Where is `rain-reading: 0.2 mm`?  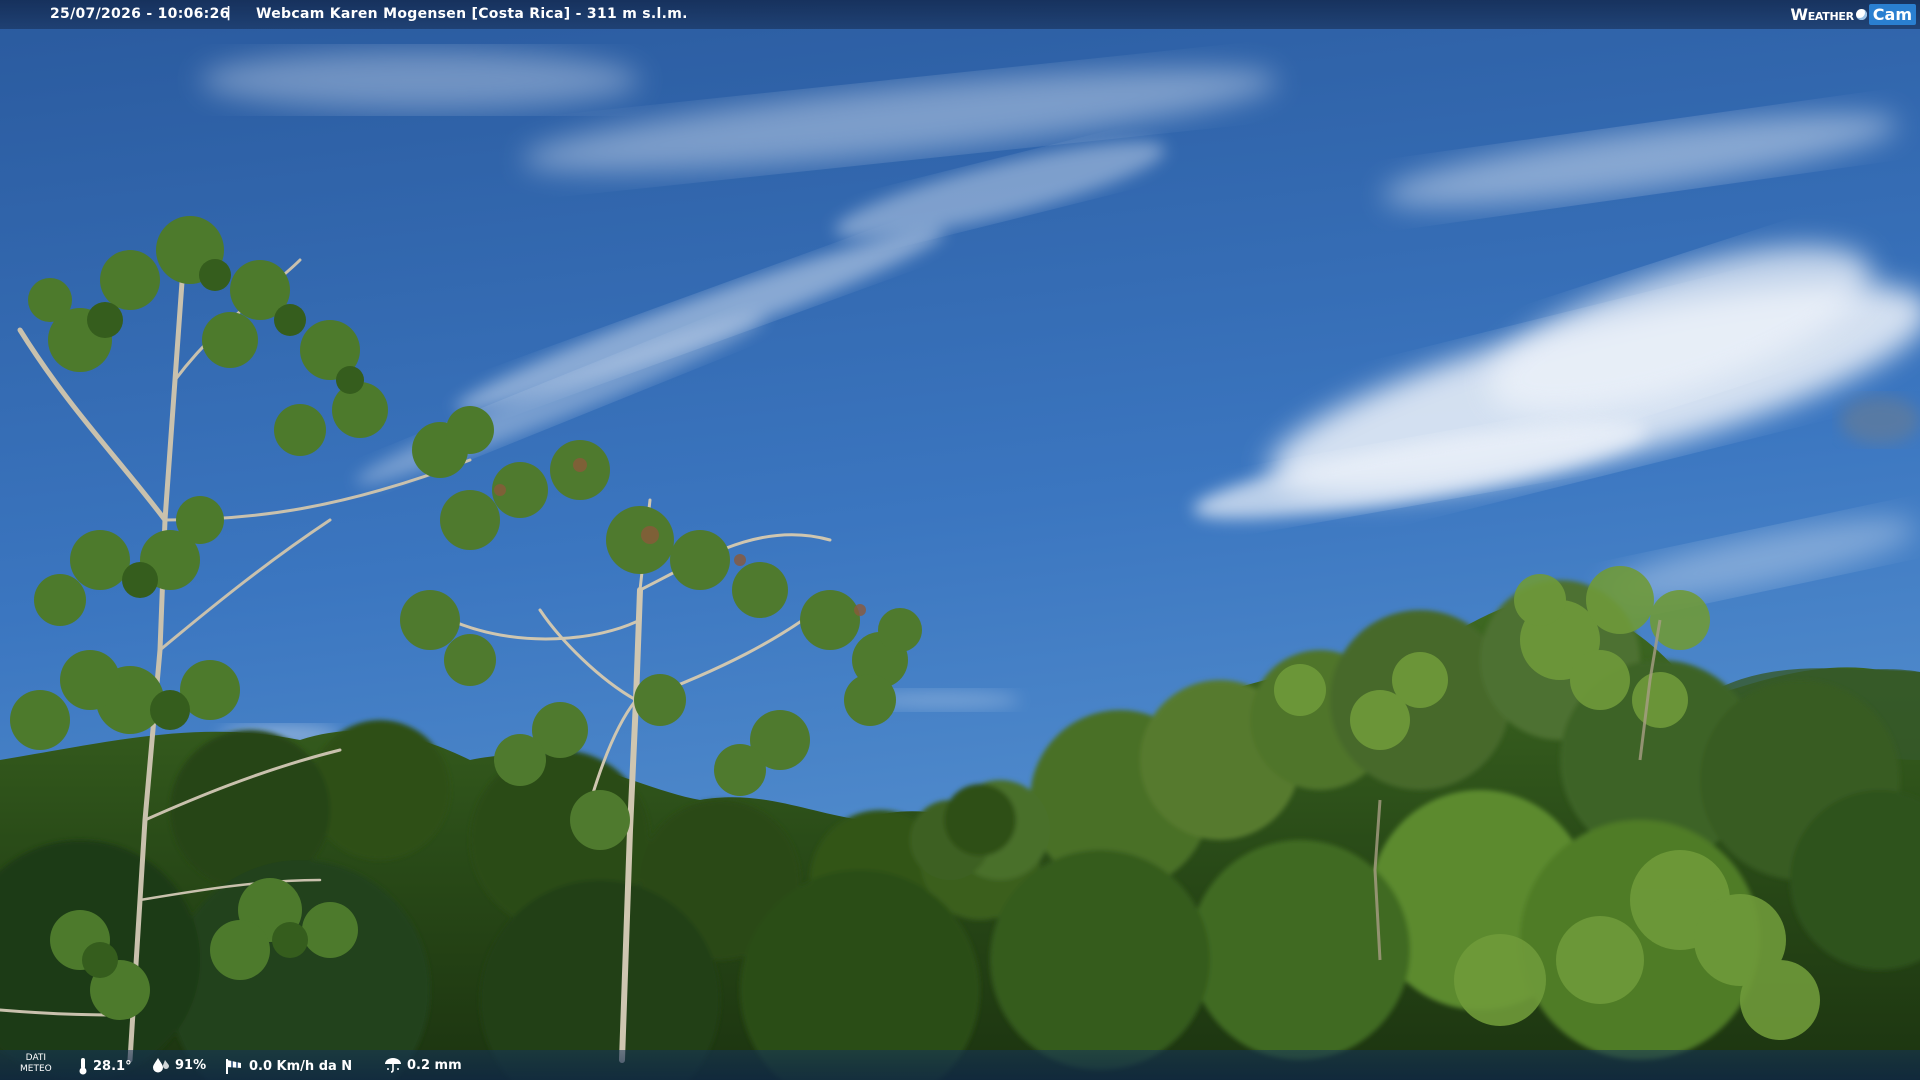 rain-reading: 0.2 mm is located at coordinates (423, 1065).